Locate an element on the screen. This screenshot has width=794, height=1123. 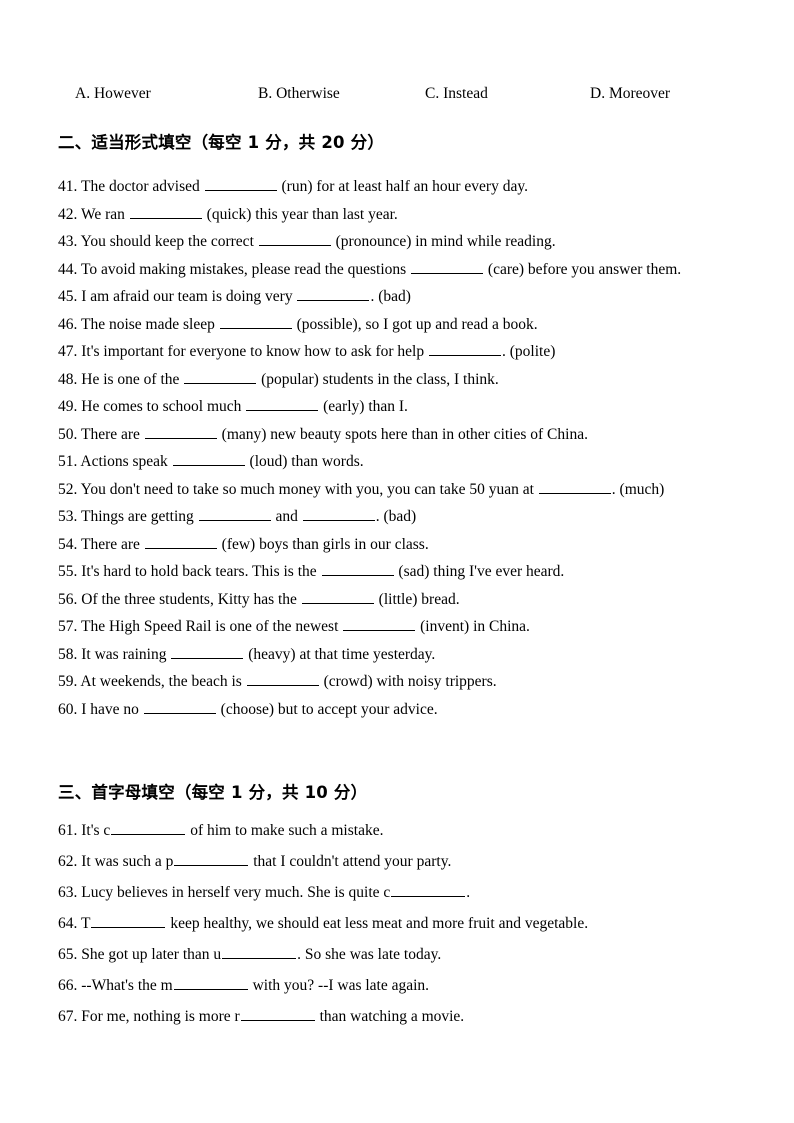
question-text: with you? --I was late again. is located at coordinates (339, 985).